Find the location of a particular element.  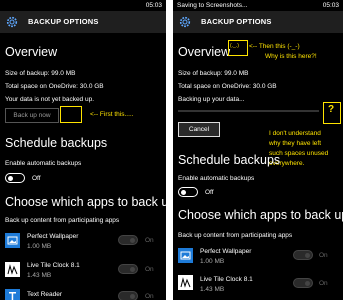

annotation-side-2: why they have left is located at coordinates (295, 143).